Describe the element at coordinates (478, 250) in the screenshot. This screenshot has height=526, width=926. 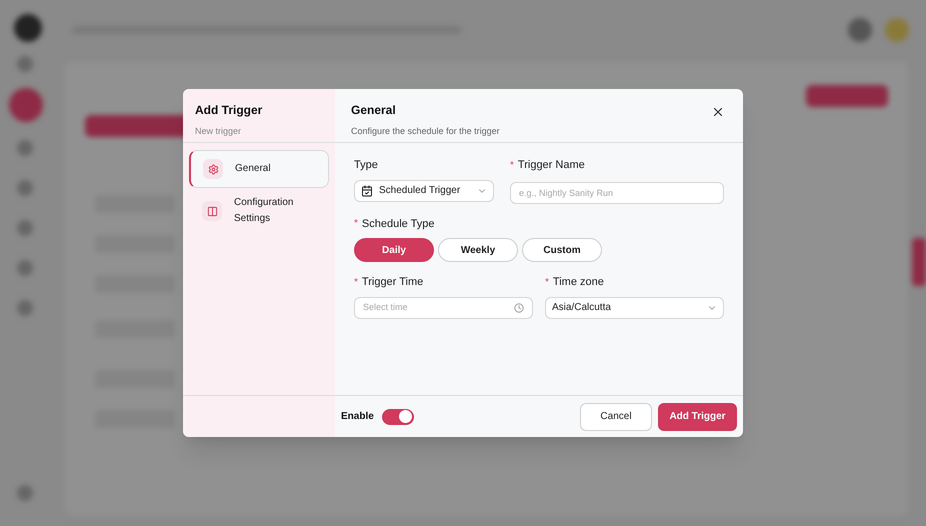
I see `schedule-option: Weekly` at that location.